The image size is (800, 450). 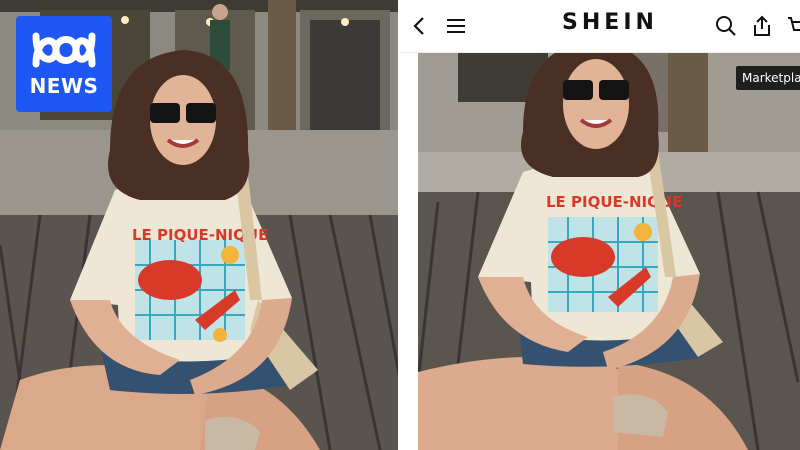 I want to click on abc-news-wordmark: NEWS, so click(x=64, y=86).